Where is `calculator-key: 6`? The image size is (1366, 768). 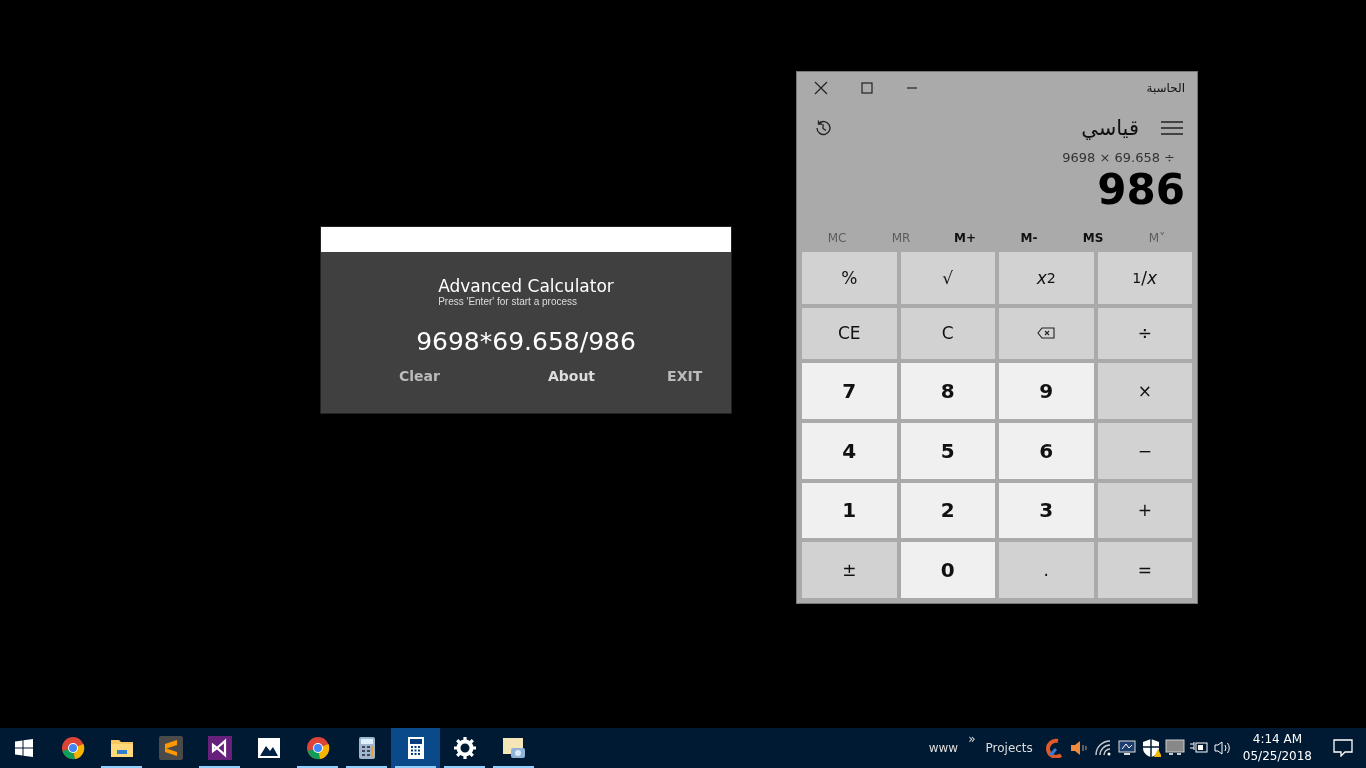
calculator-key: 6 is located at coordinates (1046, 451).